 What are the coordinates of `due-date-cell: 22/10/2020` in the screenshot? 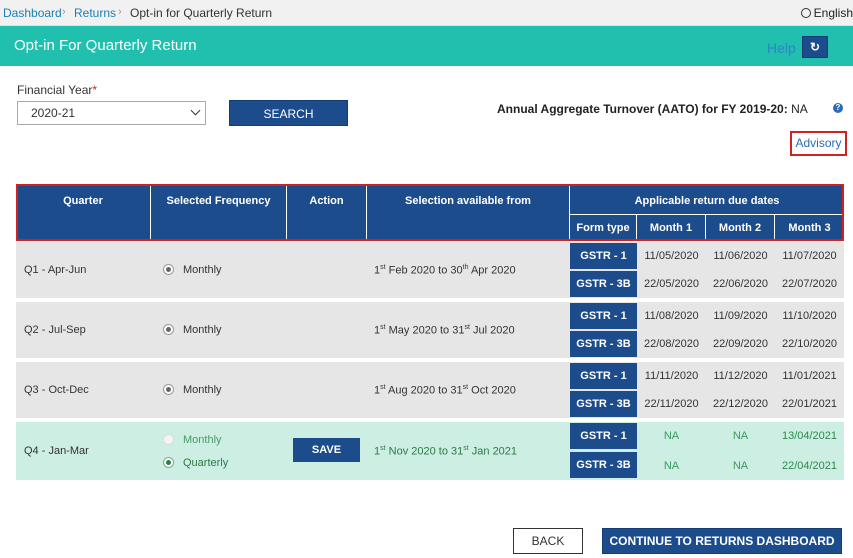 It's located at (809, 344).